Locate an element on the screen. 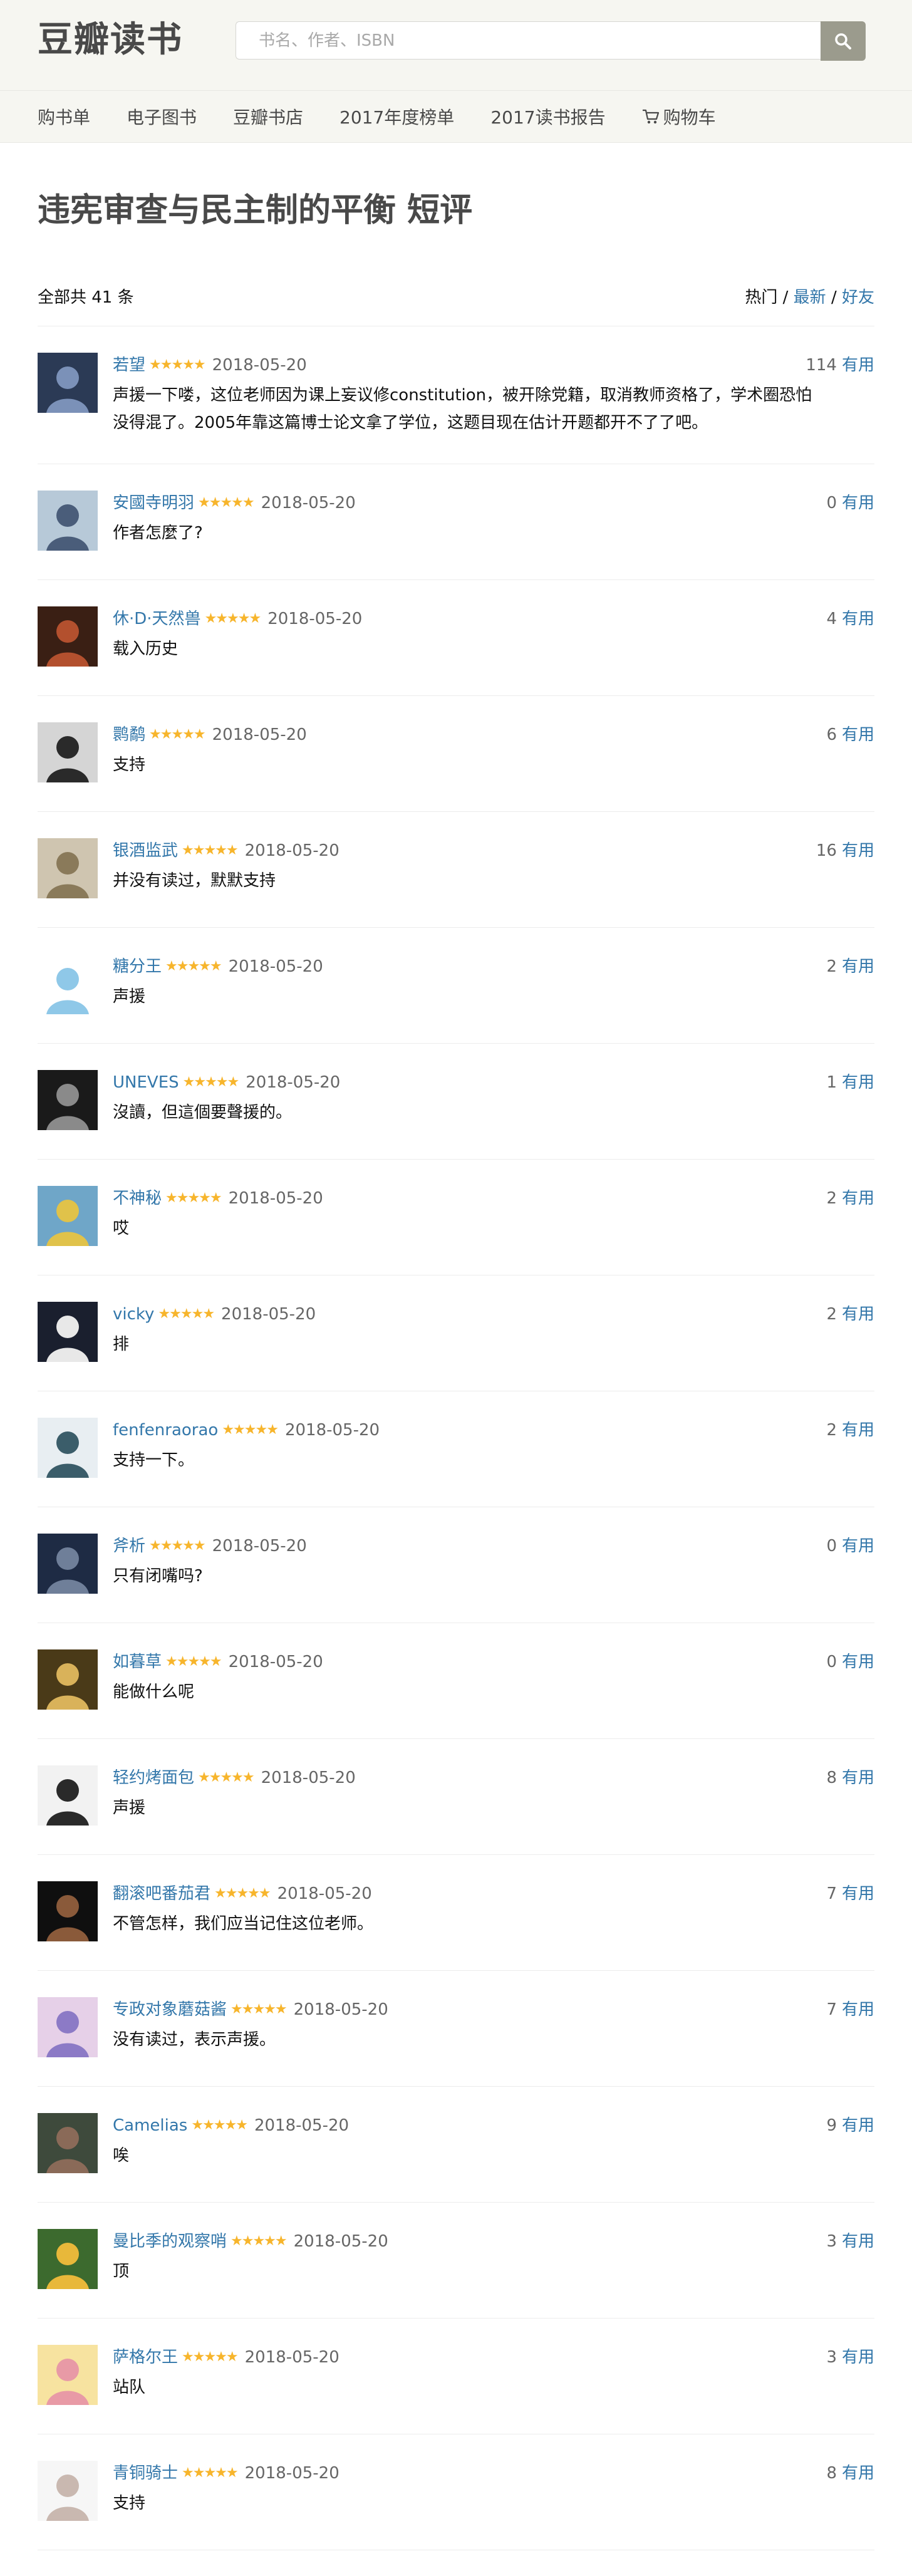 The height and width of the screenshot is (2576, 912). comment-username: 休·D·天然兽 is located at coordinates (157, 618).